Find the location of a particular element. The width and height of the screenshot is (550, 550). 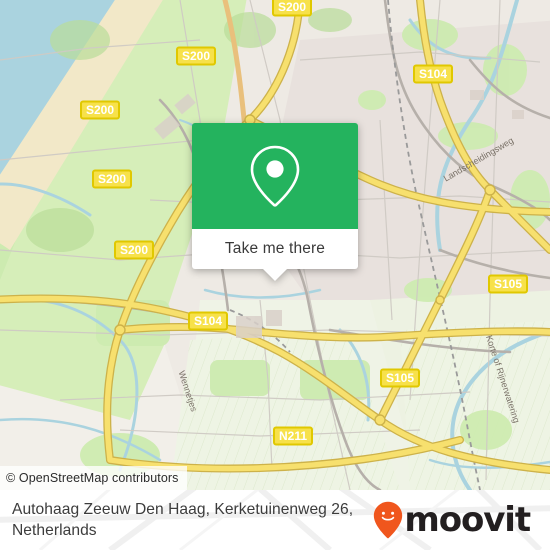

map-pin-icon is located at coordinates (275, 176).